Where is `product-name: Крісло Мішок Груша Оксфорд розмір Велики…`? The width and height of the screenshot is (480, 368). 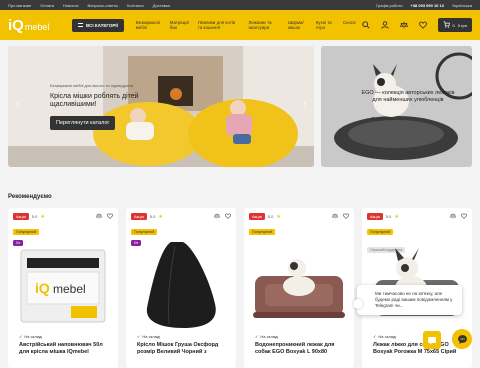 product-name: Крісло Мішок Груша Оксфорд розмір Велики… is located at coordinates (184, 348).